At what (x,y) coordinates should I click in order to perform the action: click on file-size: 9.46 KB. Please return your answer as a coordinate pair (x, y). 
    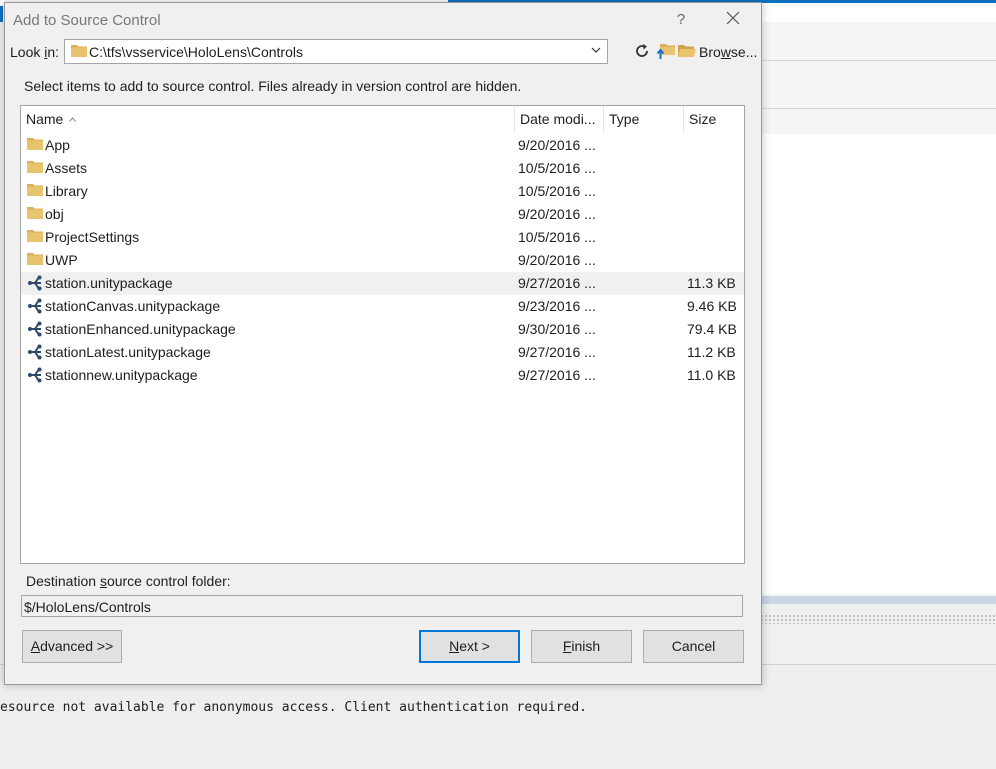
    Looking at the image, I should click on (712, 306).